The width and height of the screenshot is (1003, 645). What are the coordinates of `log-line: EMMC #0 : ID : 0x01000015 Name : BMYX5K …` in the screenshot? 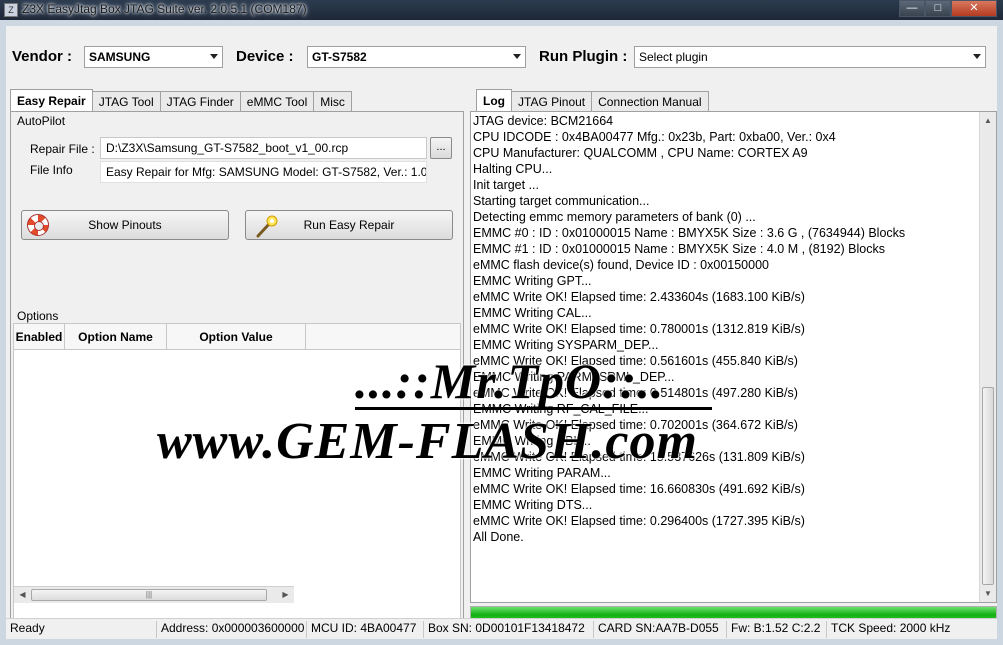 It's located at (689, 233).